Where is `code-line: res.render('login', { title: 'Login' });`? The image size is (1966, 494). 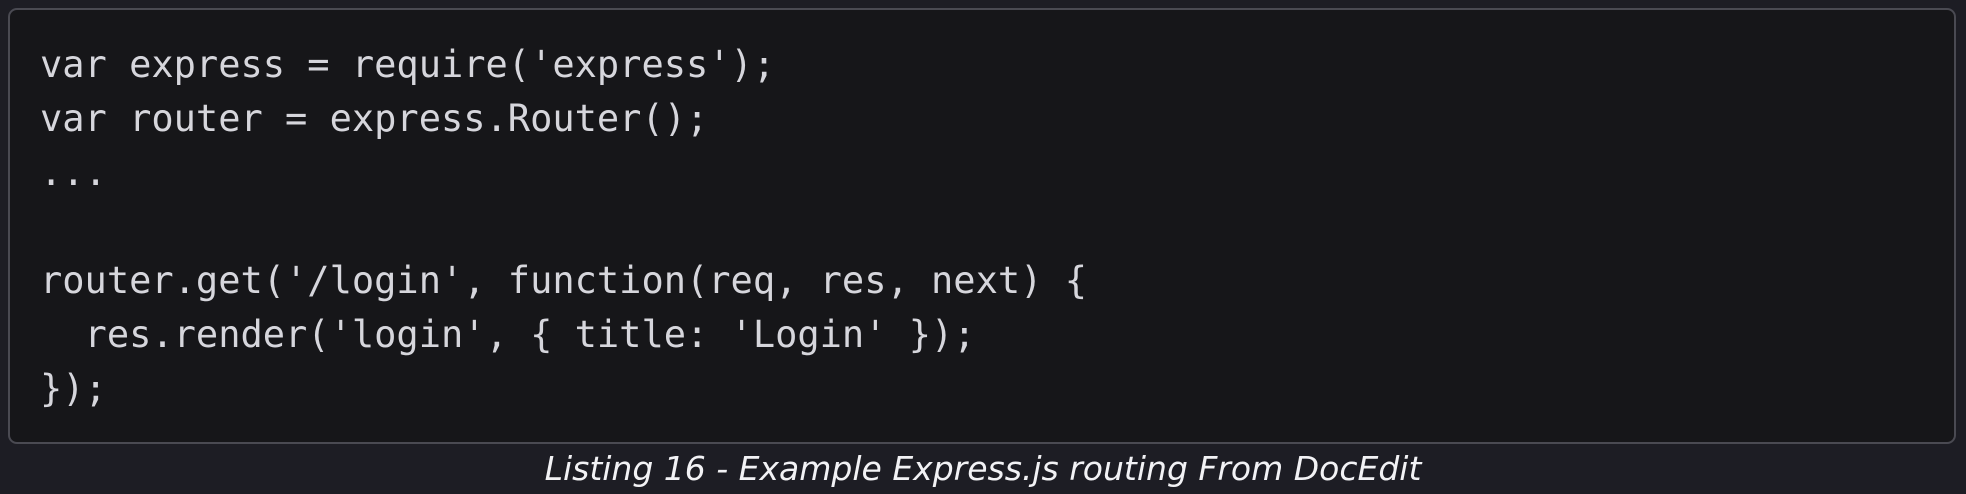 code-line: res.render('login', { title: 'Login' }); is located at coordinates (508, 334).